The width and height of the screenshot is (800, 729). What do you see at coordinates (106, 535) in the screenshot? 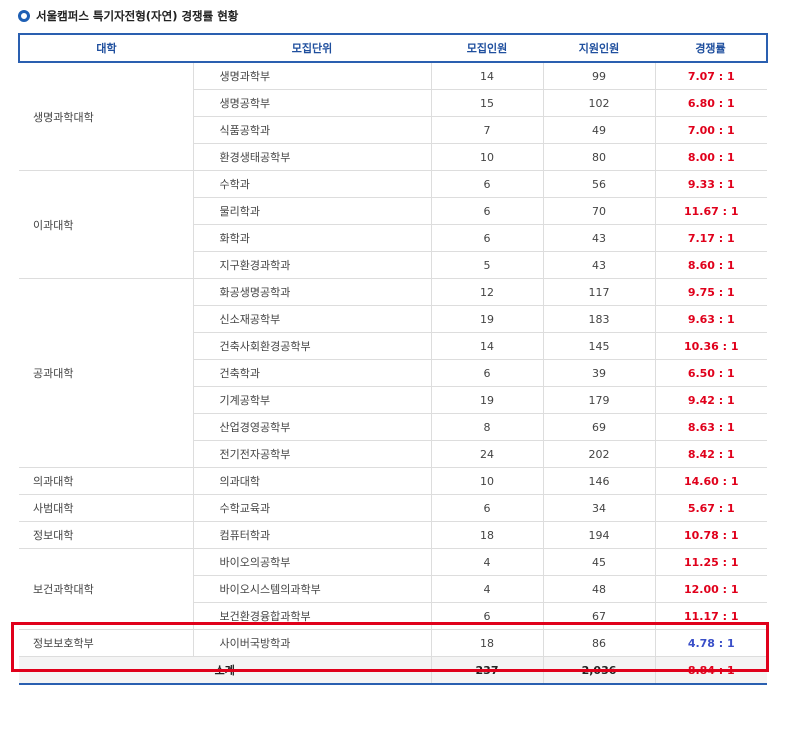
I see `college-cell: 정보대학` at bounding box center [106, 535].